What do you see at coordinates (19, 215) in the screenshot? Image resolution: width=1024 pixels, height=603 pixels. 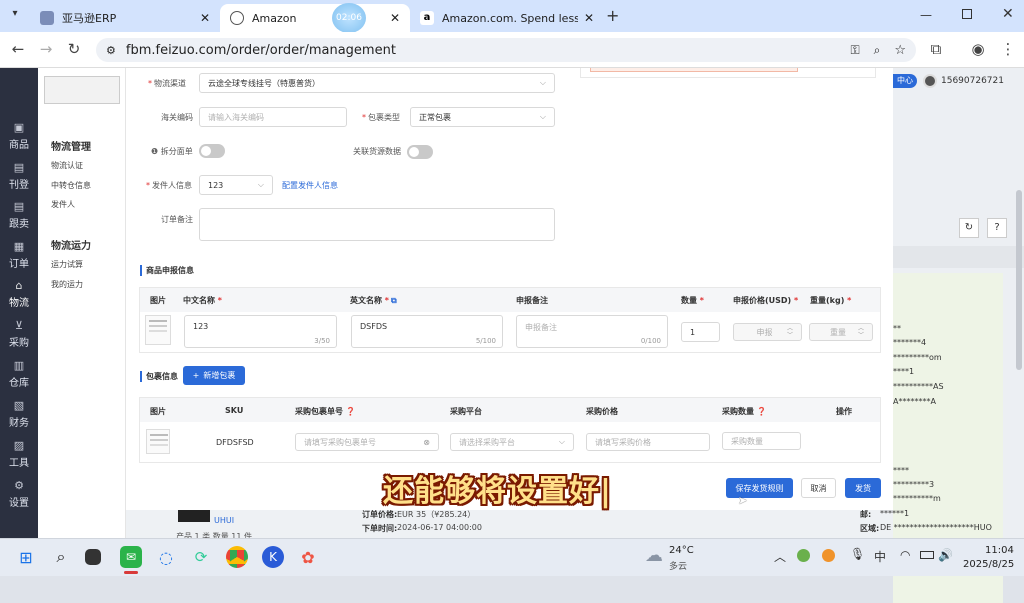 I see `sidebar-item-follow: ▤ 跟卖` at bounding box center [19, 215].